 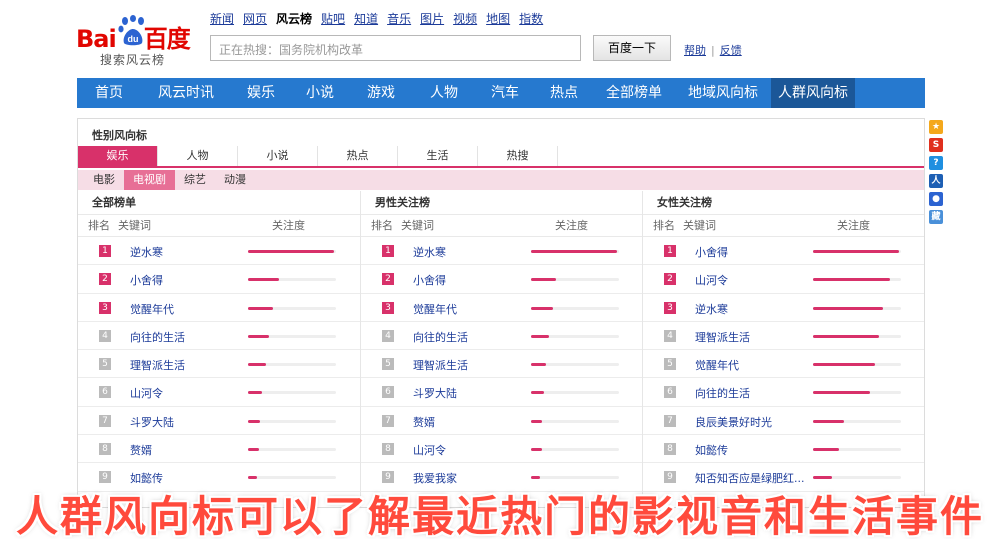 I want to click on topic-tab: 娱乐, so click(x=118, y=156).